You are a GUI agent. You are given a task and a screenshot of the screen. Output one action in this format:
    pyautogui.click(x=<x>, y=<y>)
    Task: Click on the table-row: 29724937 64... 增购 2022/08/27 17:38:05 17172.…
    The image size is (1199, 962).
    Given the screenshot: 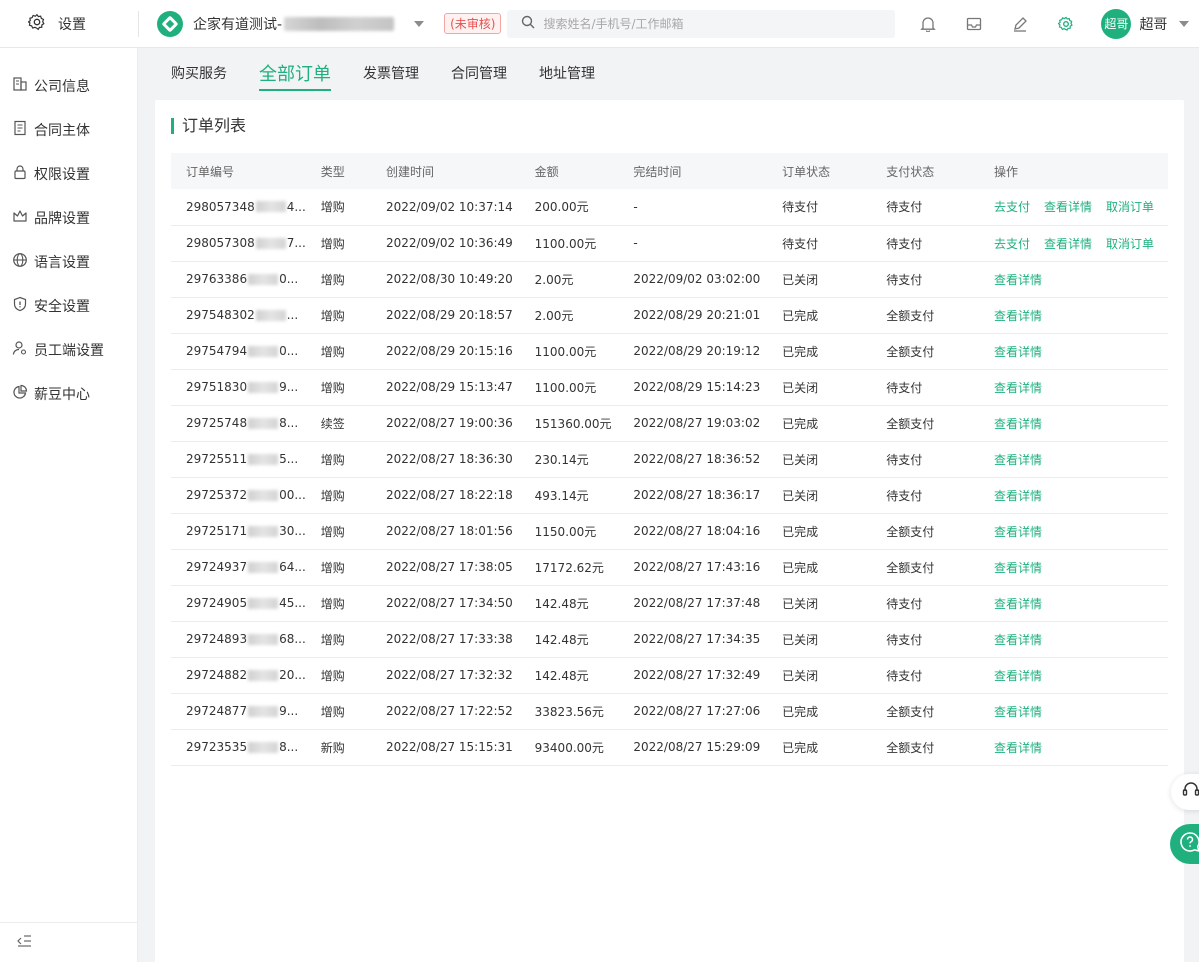 What is the action you would take?
    pyautogui.click(x=669, y=567)
    